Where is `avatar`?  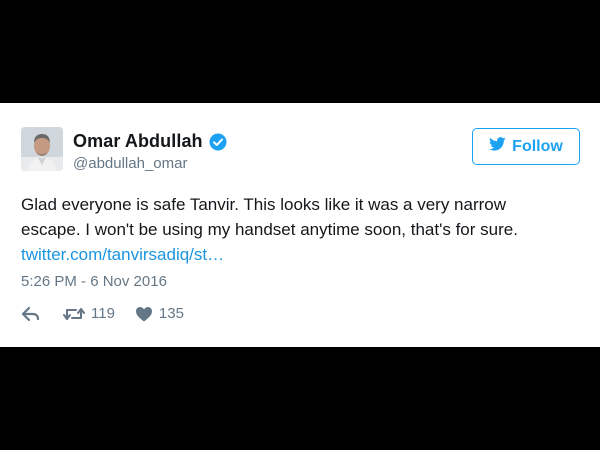
avatar is located at coordinates (42, 149).